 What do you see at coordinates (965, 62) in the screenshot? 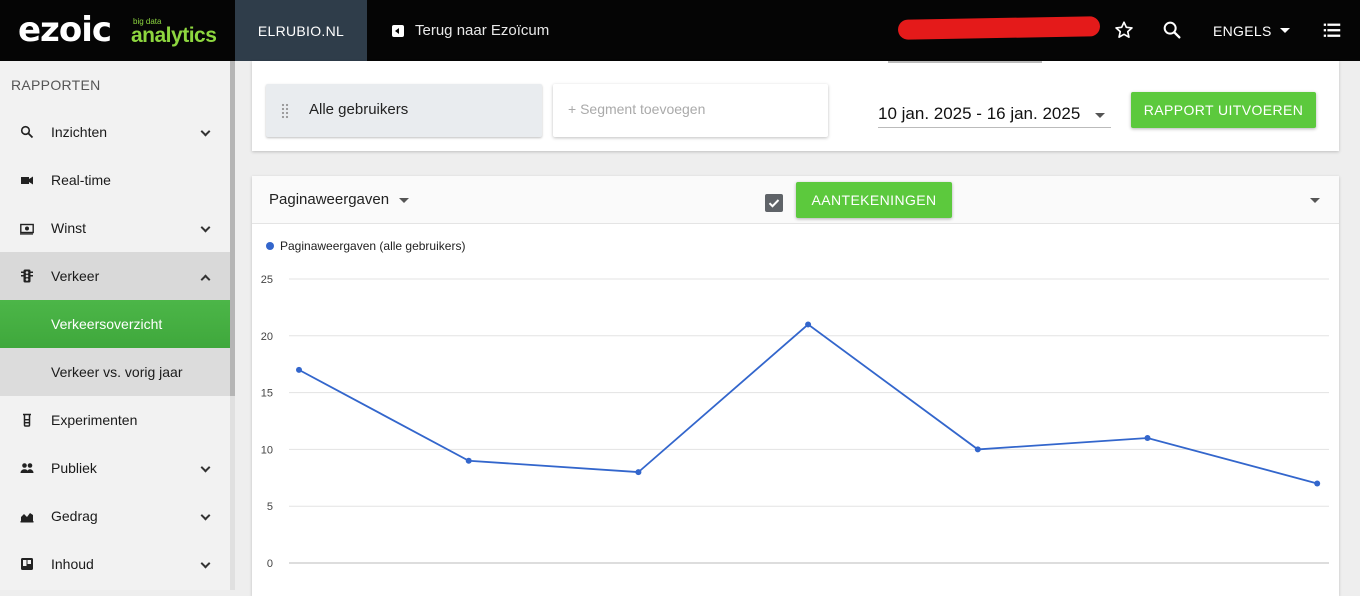
I see `divider` at bounding box center [965, 62].